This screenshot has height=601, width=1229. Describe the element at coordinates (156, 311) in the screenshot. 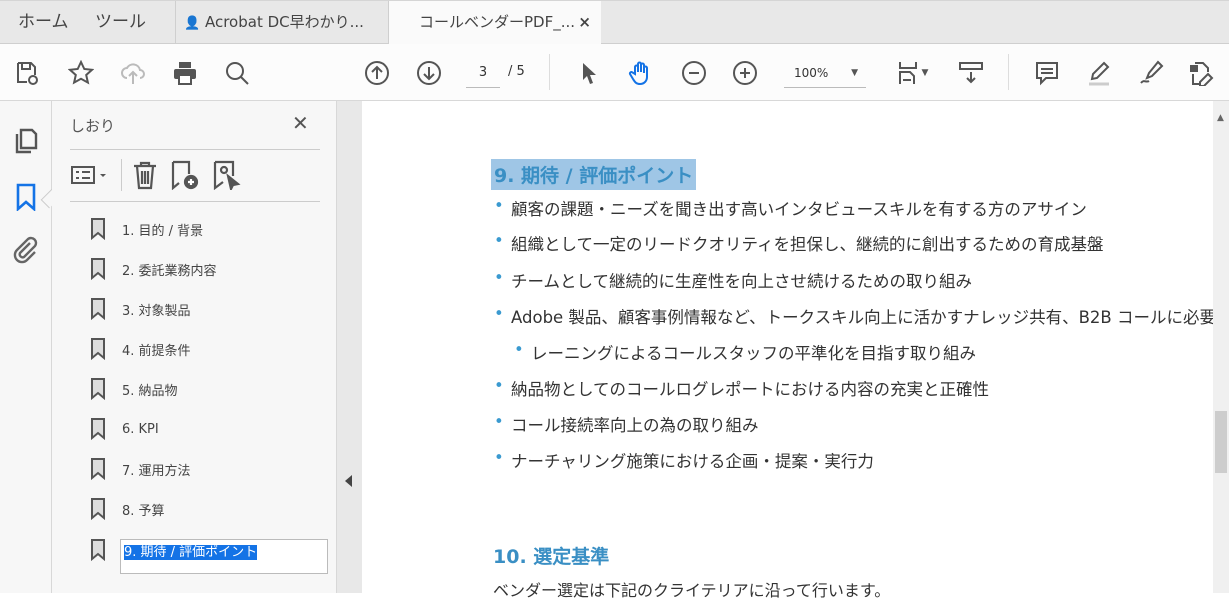

I see `bookmark-label: 3. 対象製品` at that location.